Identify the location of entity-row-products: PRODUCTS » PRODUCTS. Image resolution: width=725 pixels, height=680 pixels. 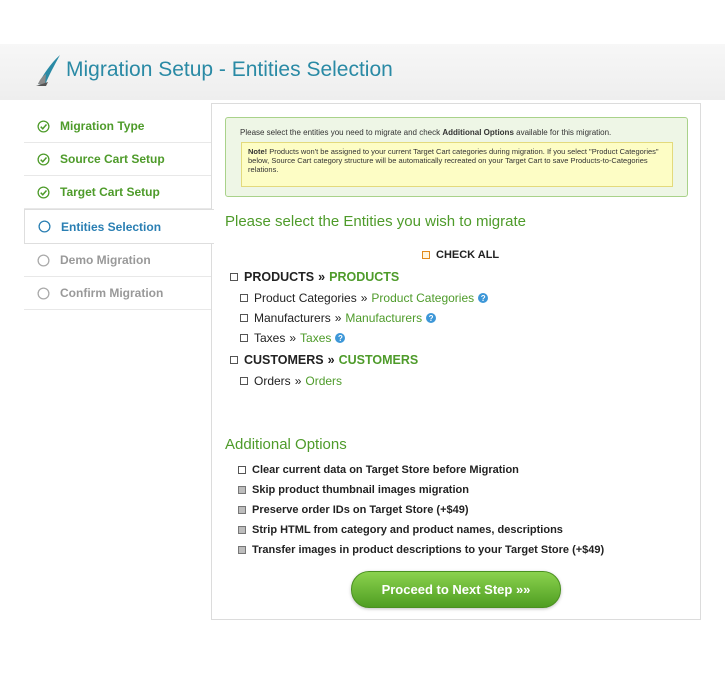
(314, 277).